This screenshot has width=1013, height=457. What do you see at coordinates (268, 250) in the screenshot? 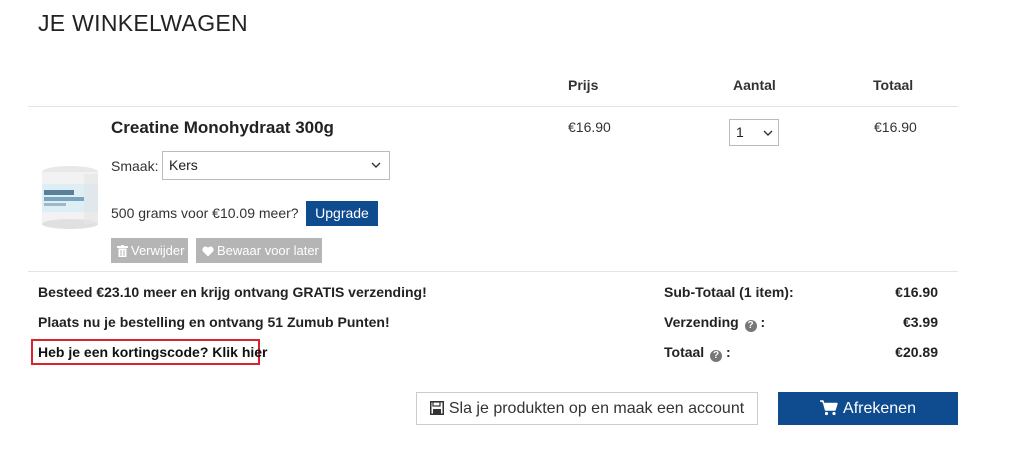
I see `save-for-later-label: Bewaar voor later` at bounding box center [268, 250].